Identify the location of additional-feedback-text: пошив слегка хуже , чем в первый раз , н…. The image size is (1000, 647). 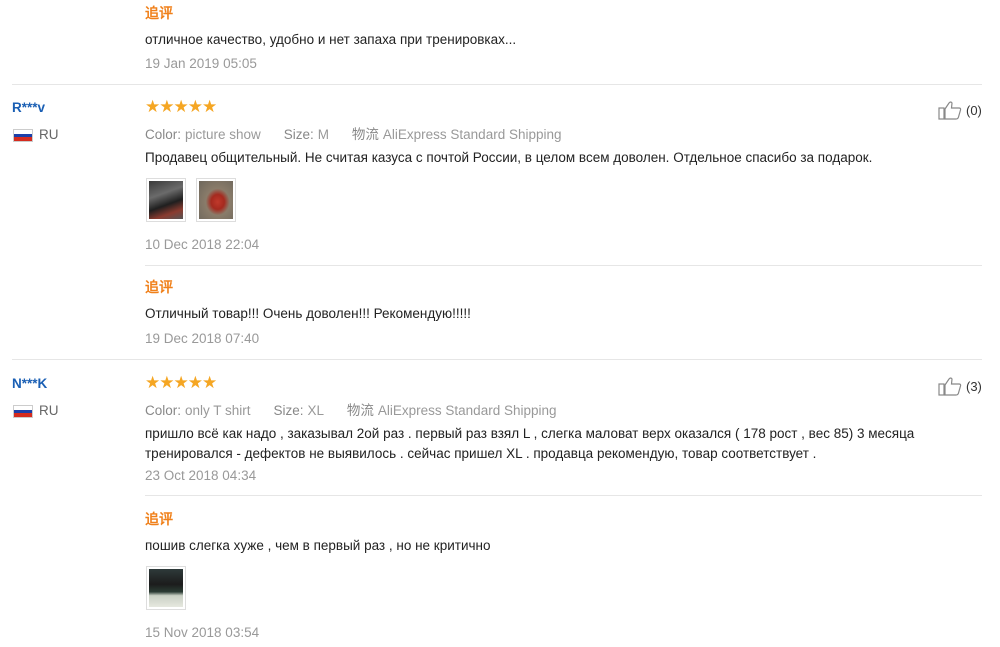
(318, 545).